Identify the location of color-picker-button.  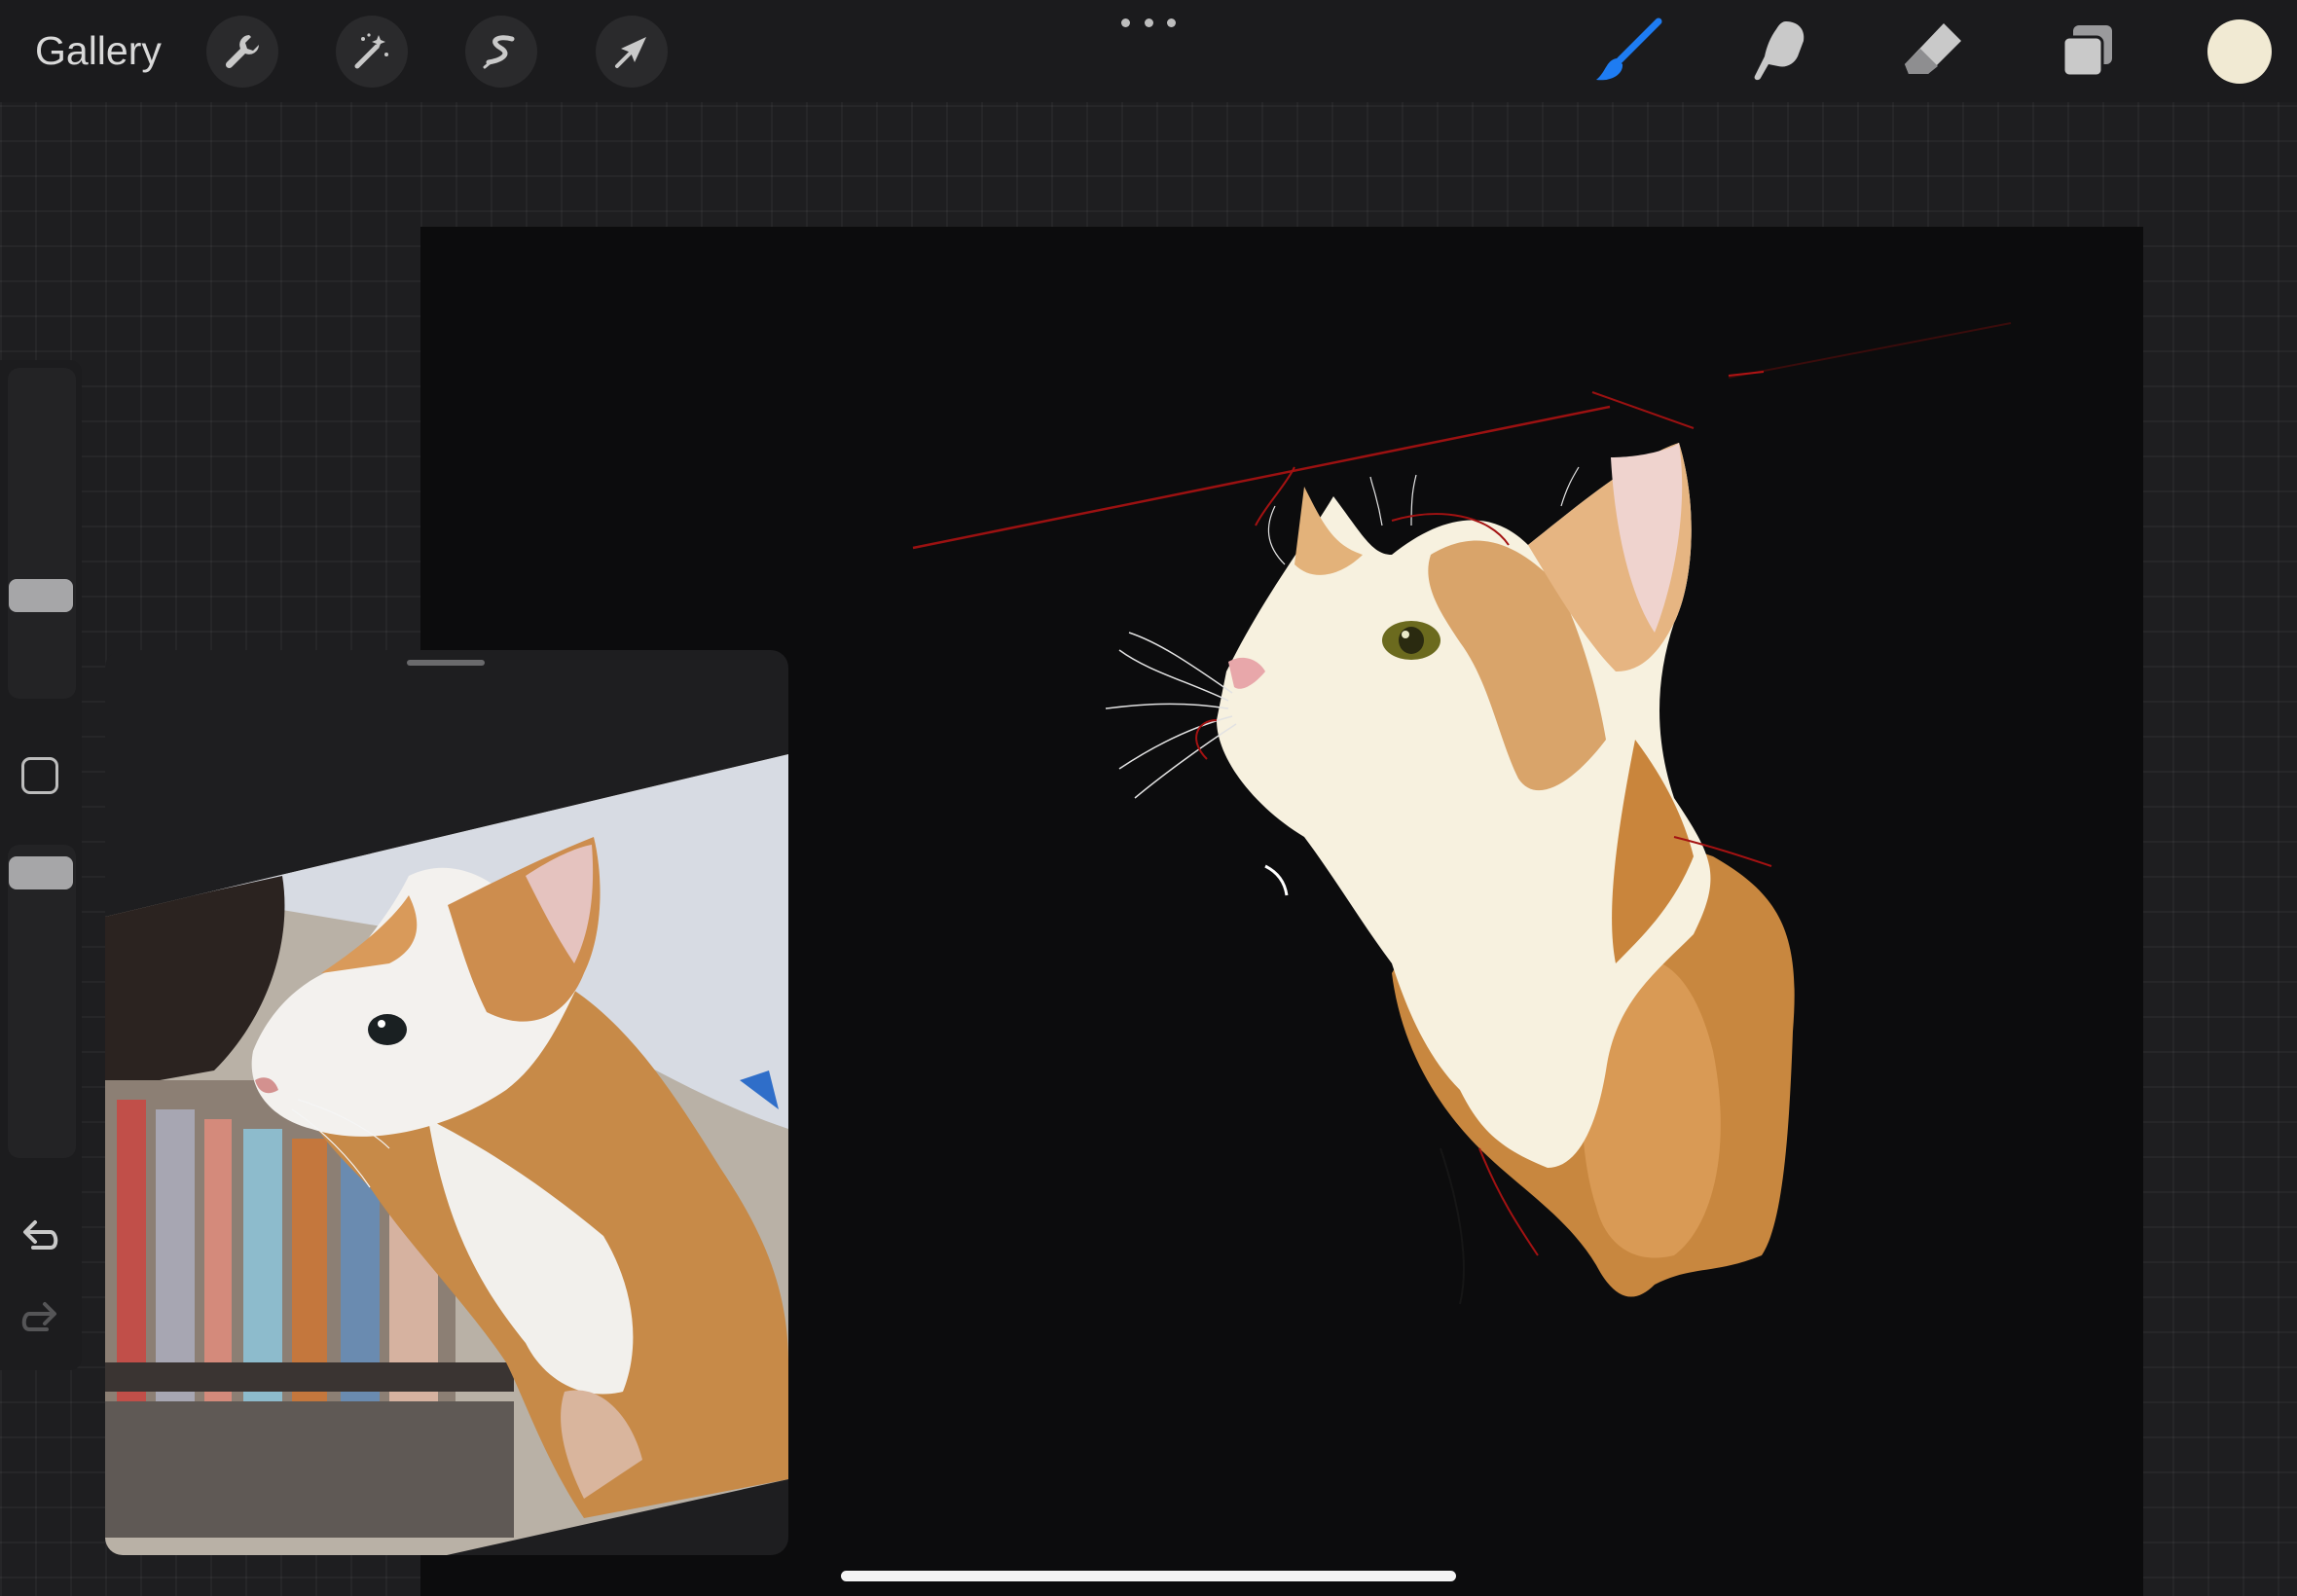
(2239, 51).